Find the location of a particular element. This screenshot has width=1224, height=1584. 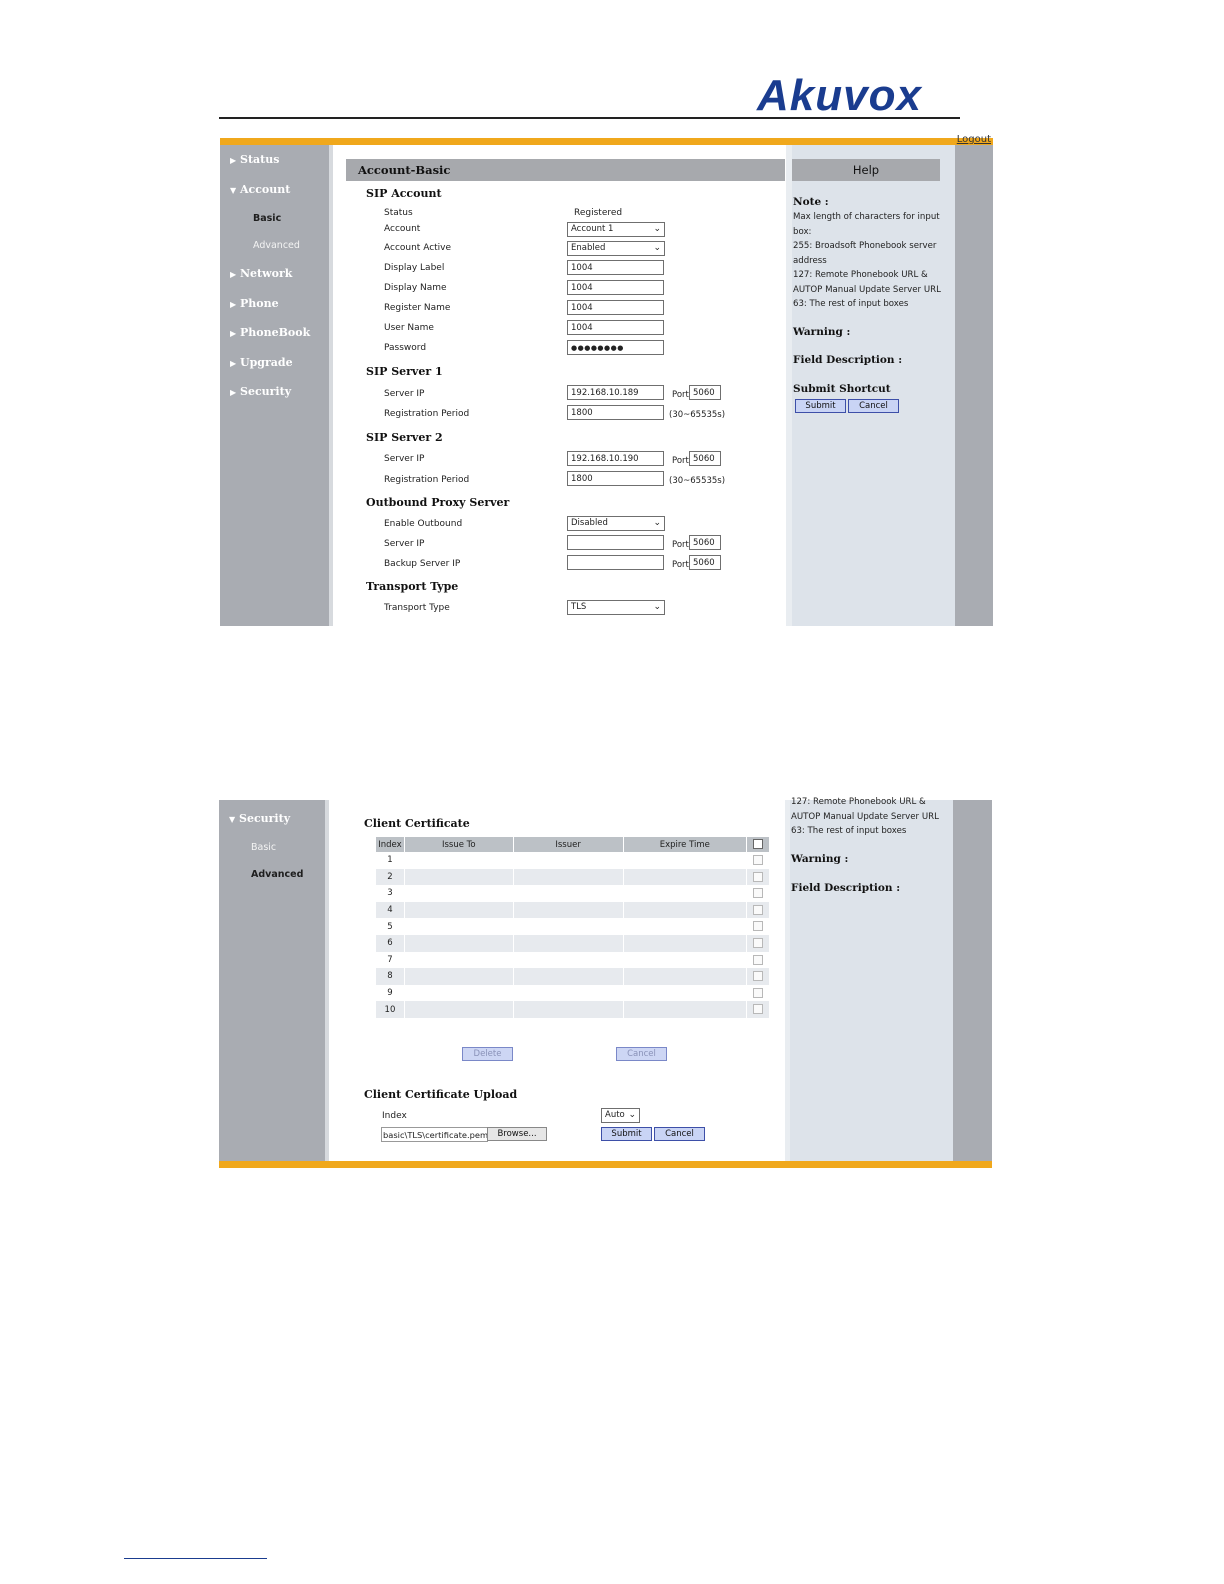

outbound-port-input: 5060 is located at coordinates (705, 542).